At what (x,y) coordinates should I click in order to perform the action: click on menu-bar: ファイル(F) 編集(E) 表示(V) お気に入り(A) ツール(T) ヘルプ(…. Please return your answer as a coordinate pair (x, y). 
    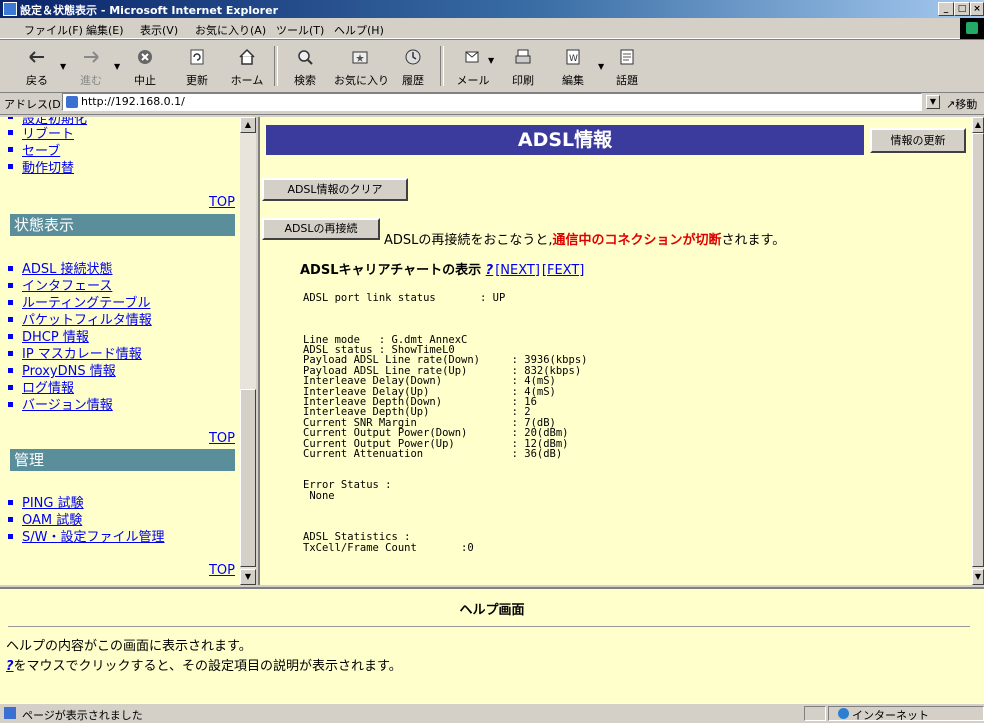
    Looking at the image, I should click on (492, 28).